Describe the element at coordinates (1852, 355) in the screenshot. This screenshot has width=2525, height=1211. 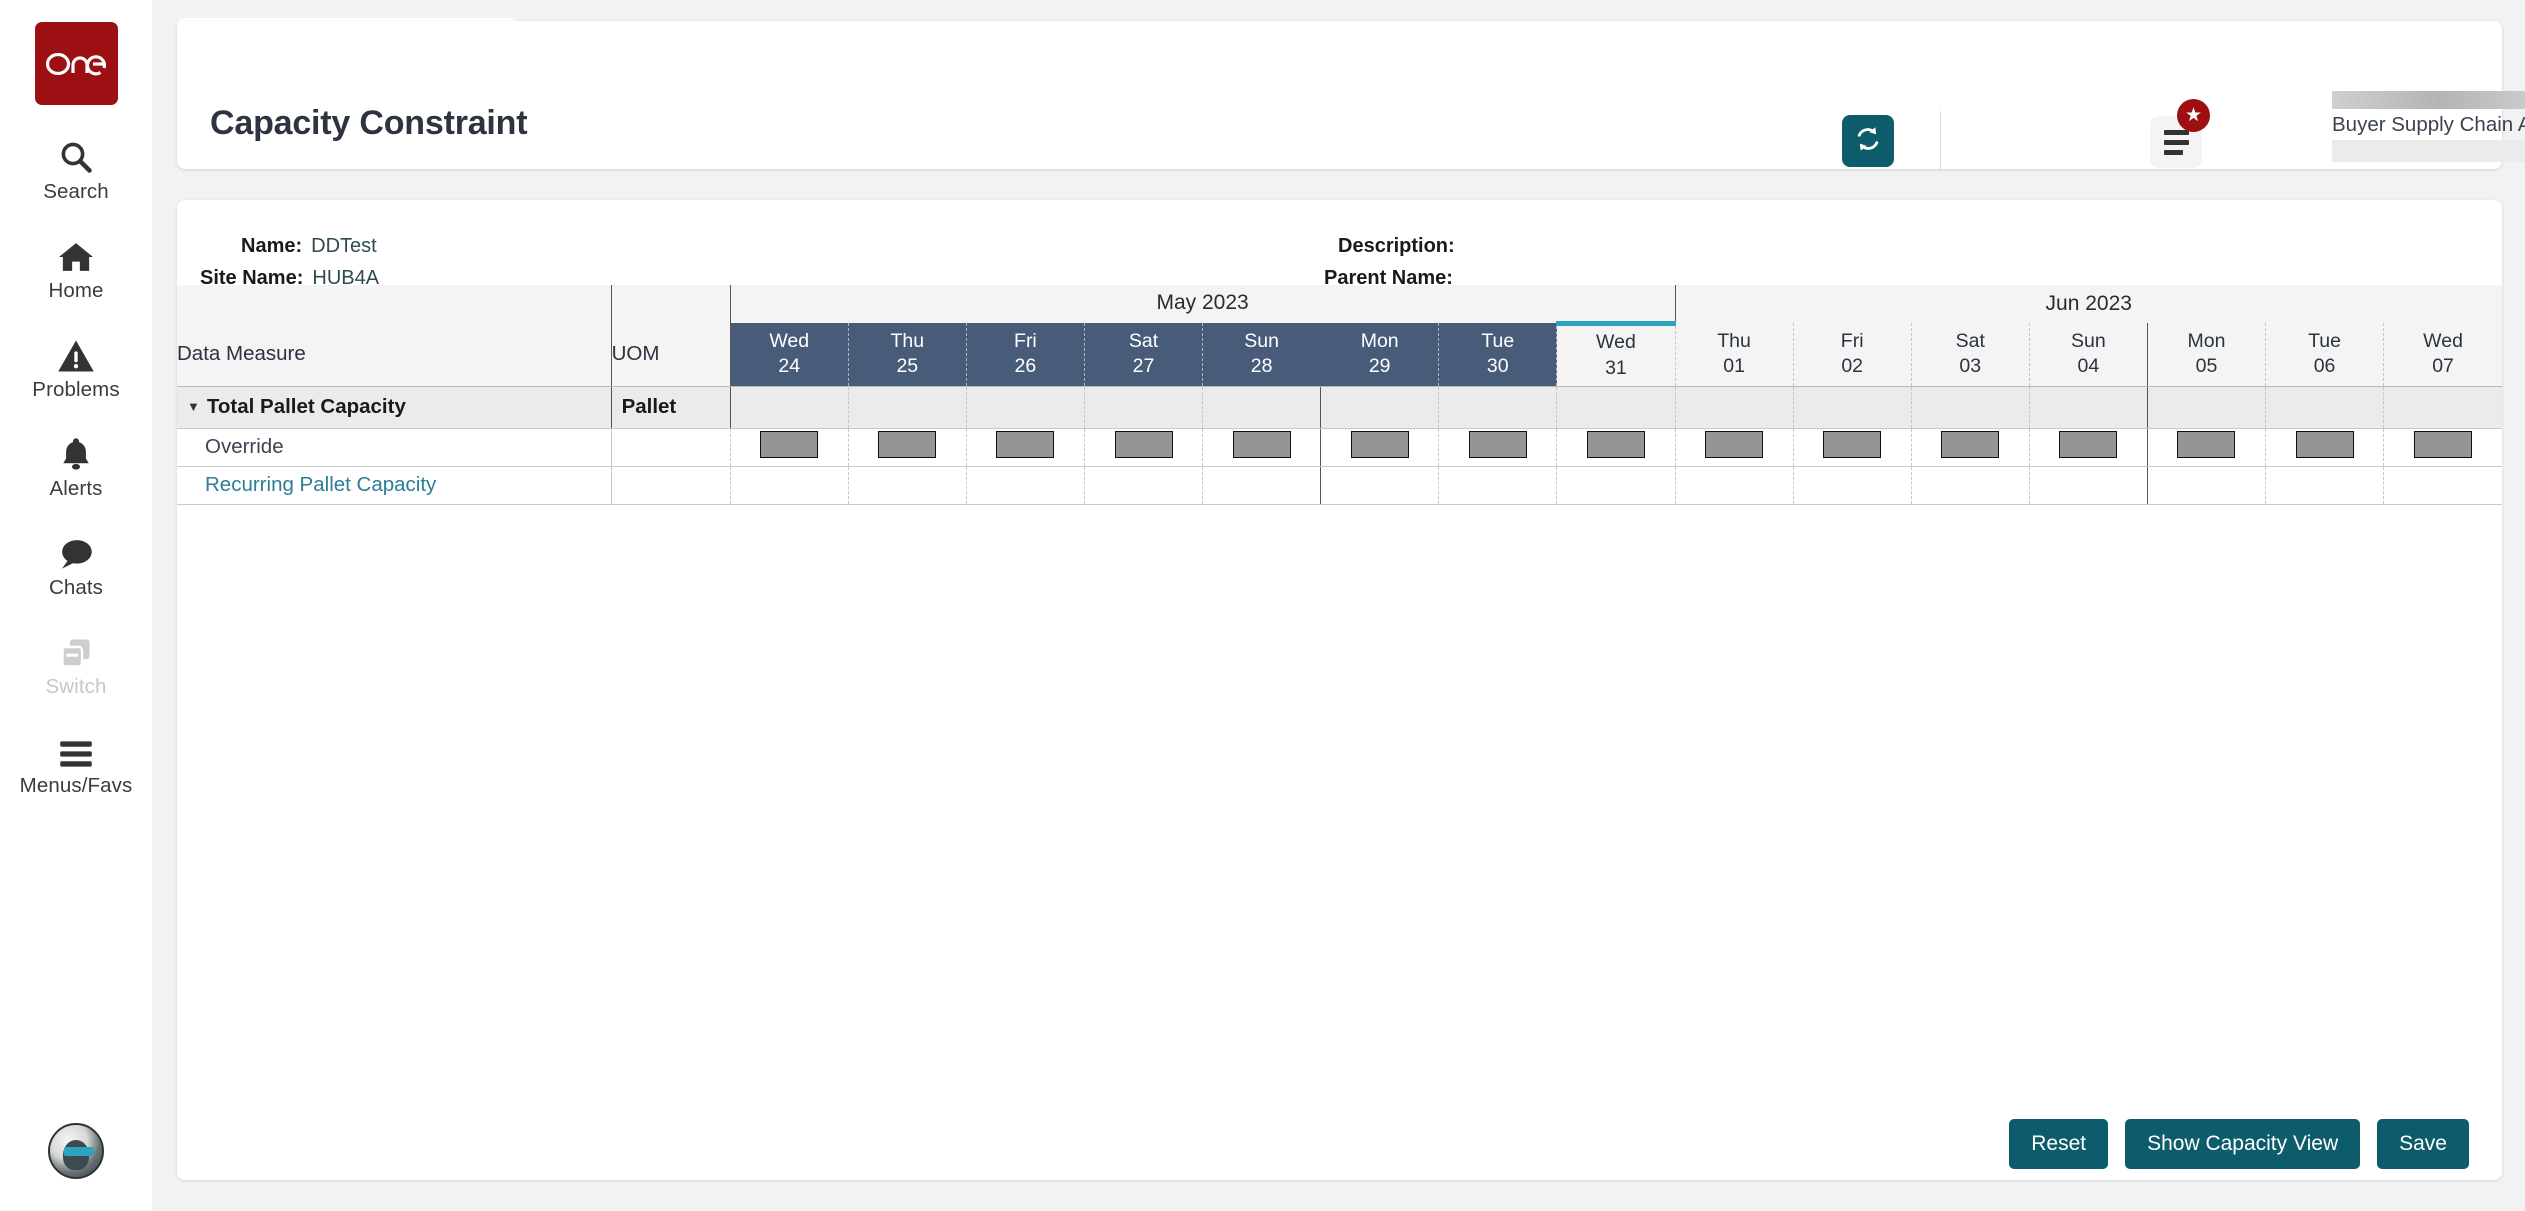
I see `day-column-header: Fri 02` at that location.